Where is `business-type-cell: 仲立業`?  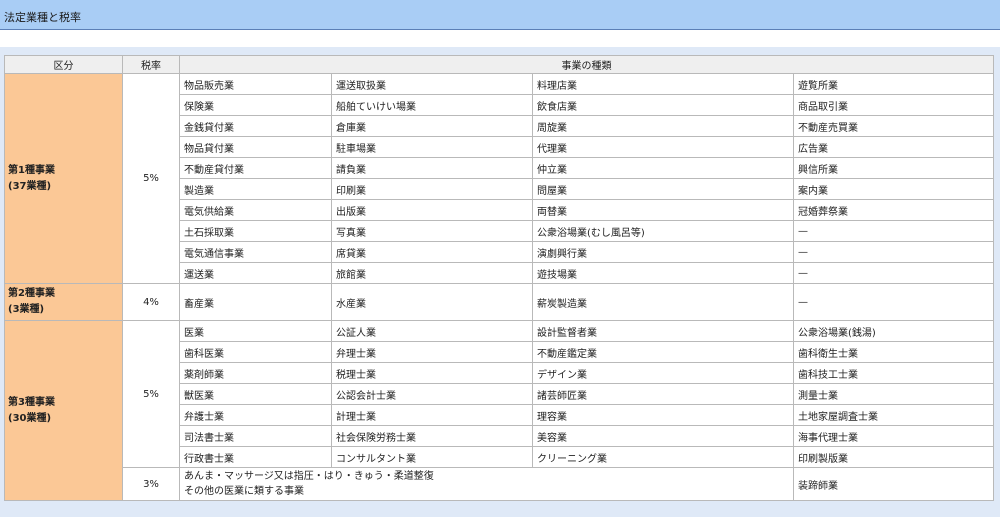 business-type-cell: 仲立業 is located at coordinates (663, 168).